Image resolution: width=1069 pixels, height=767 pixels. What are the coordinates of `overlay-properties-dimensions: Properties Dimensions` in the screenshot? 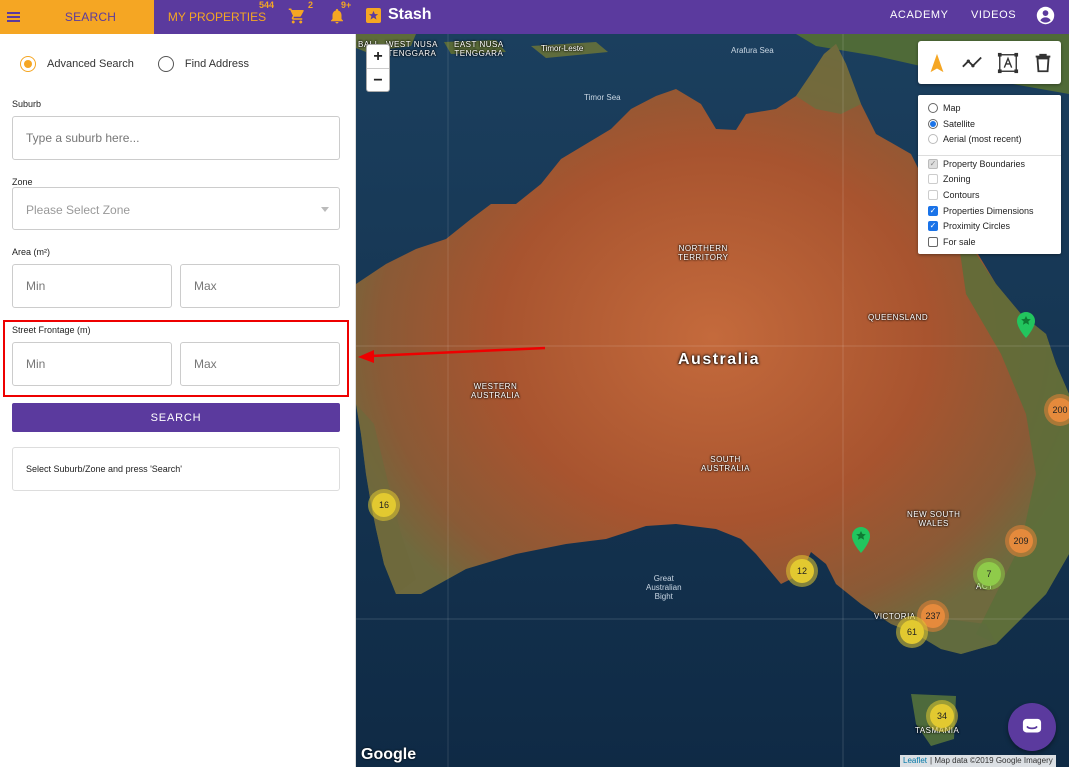 It's located at (981, 211).